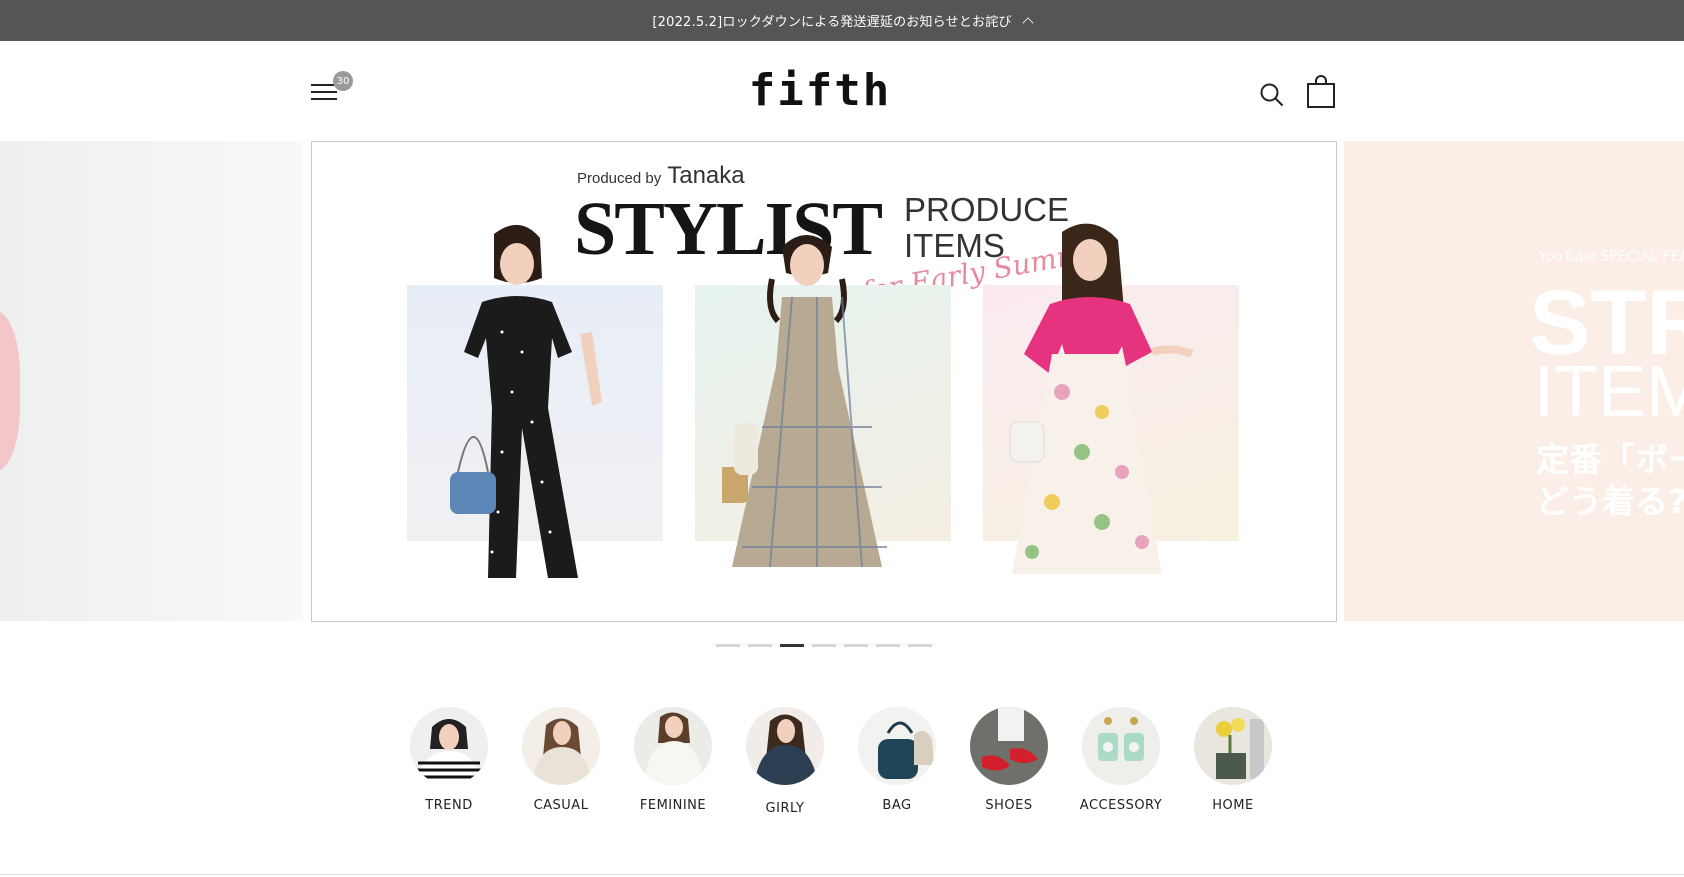 This screenshot has width=1684, height=877. I want to click on category-feminine: FEMININE, so click(673, 761).